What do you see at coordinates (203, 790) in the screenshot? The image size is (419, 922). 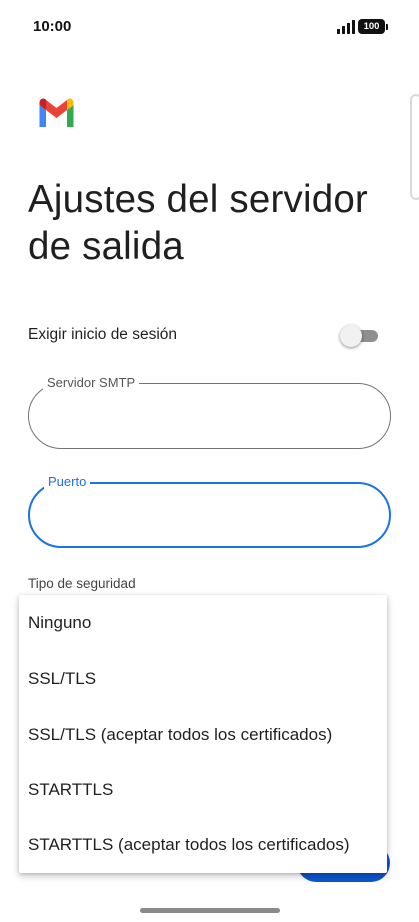 I see `menu-item-starttls: STARTTLS` at bounding box center [203, 790].